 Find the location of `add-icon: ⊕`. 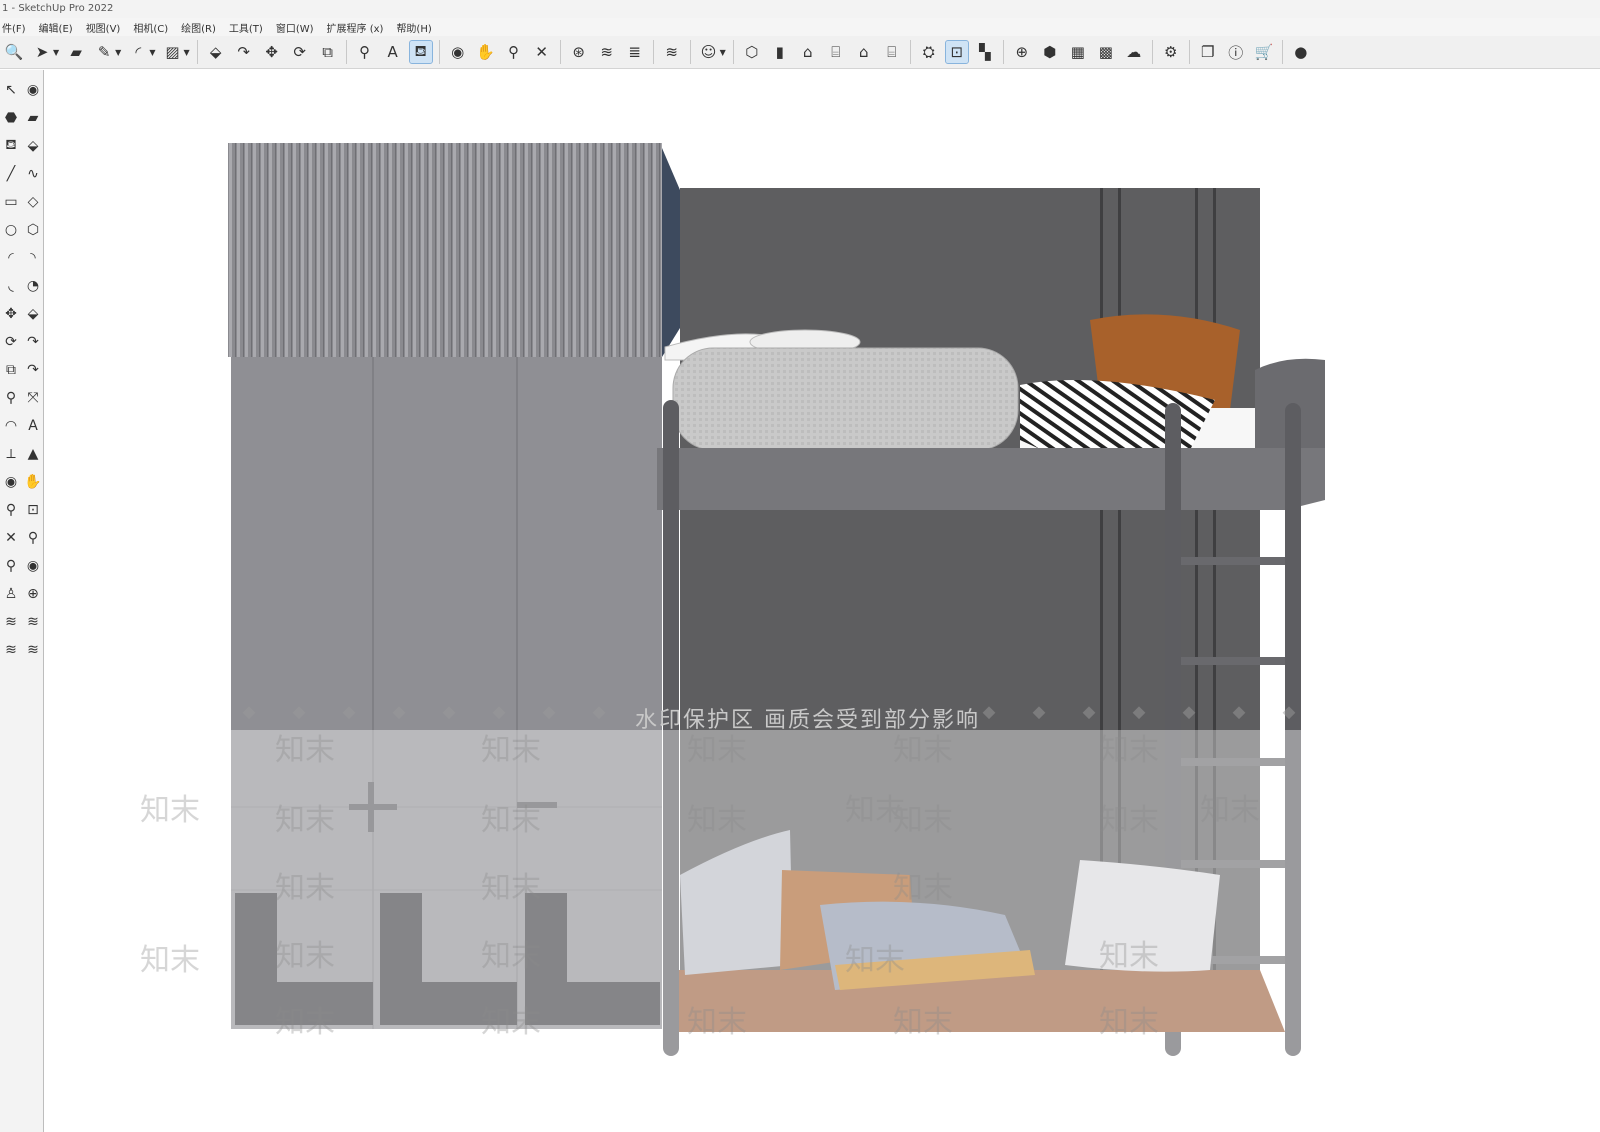

add-icon: ⊕ is located at coordinates (1022, 52).